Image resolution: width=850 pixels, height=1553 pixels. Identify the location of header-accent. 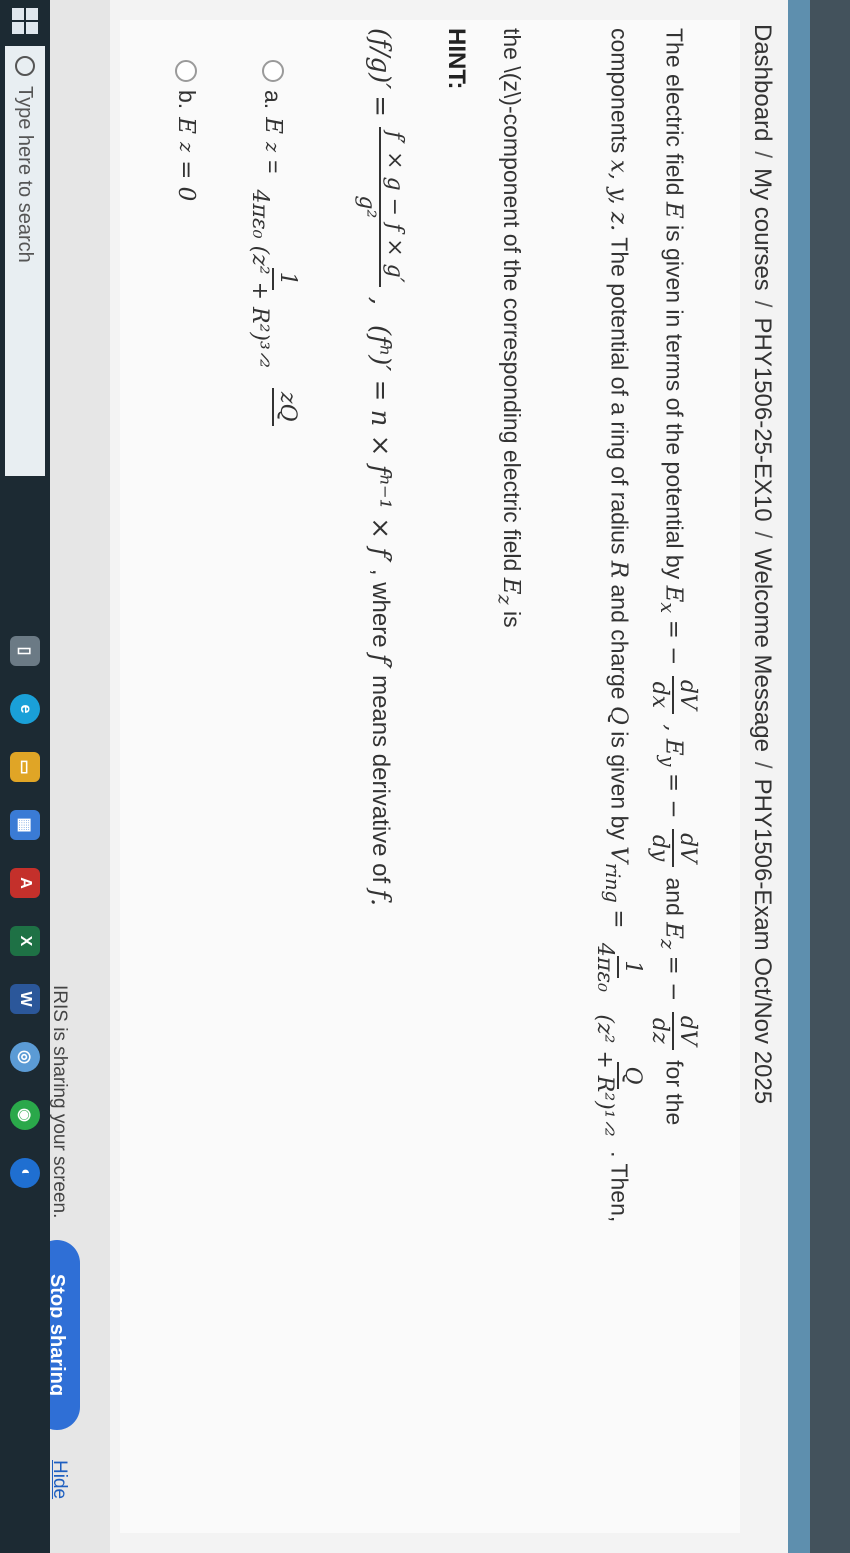
(799, 776).